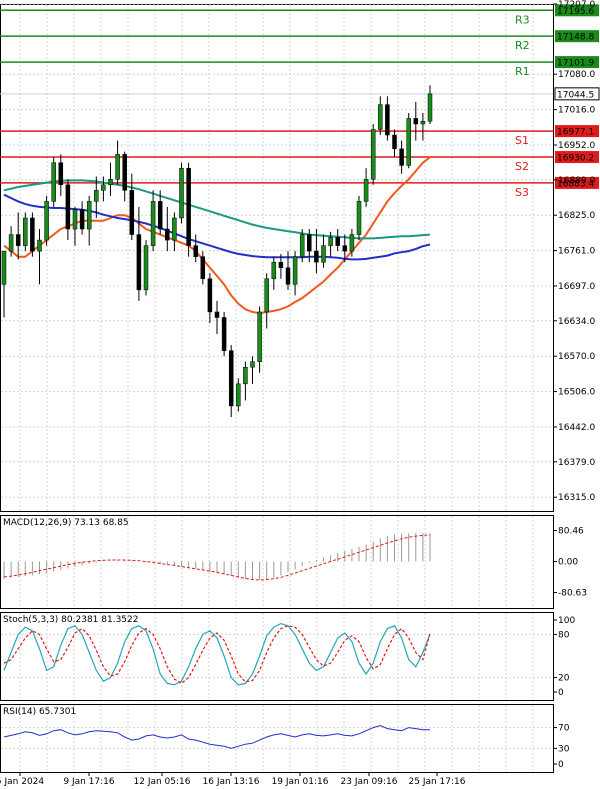 This screenshot has height=789, width=600. What do you see at coordinates (522, 192) in the screenshot?
I see `level-name-s3: S3` at bounding box center [522, 192].